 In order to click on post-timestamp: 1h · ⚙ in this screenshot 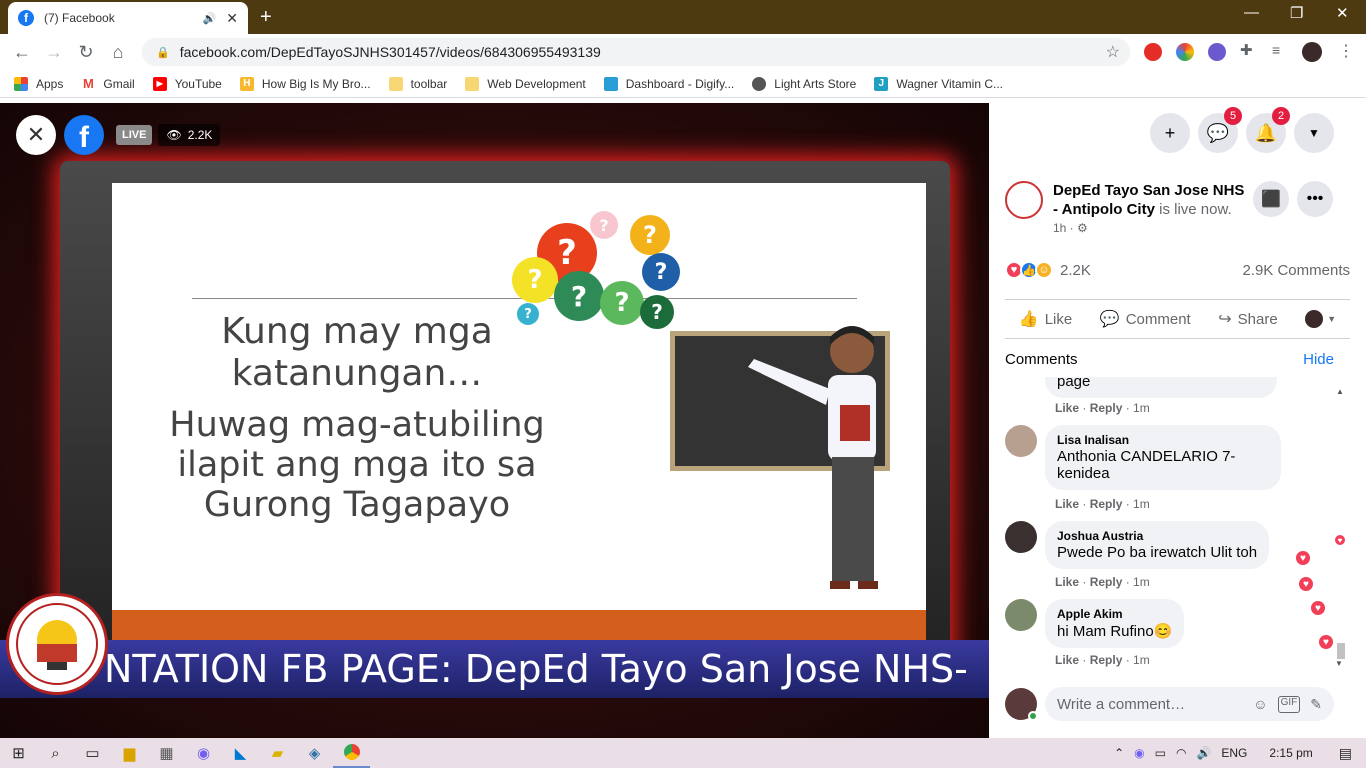, I will do `click(1153, 228)`.